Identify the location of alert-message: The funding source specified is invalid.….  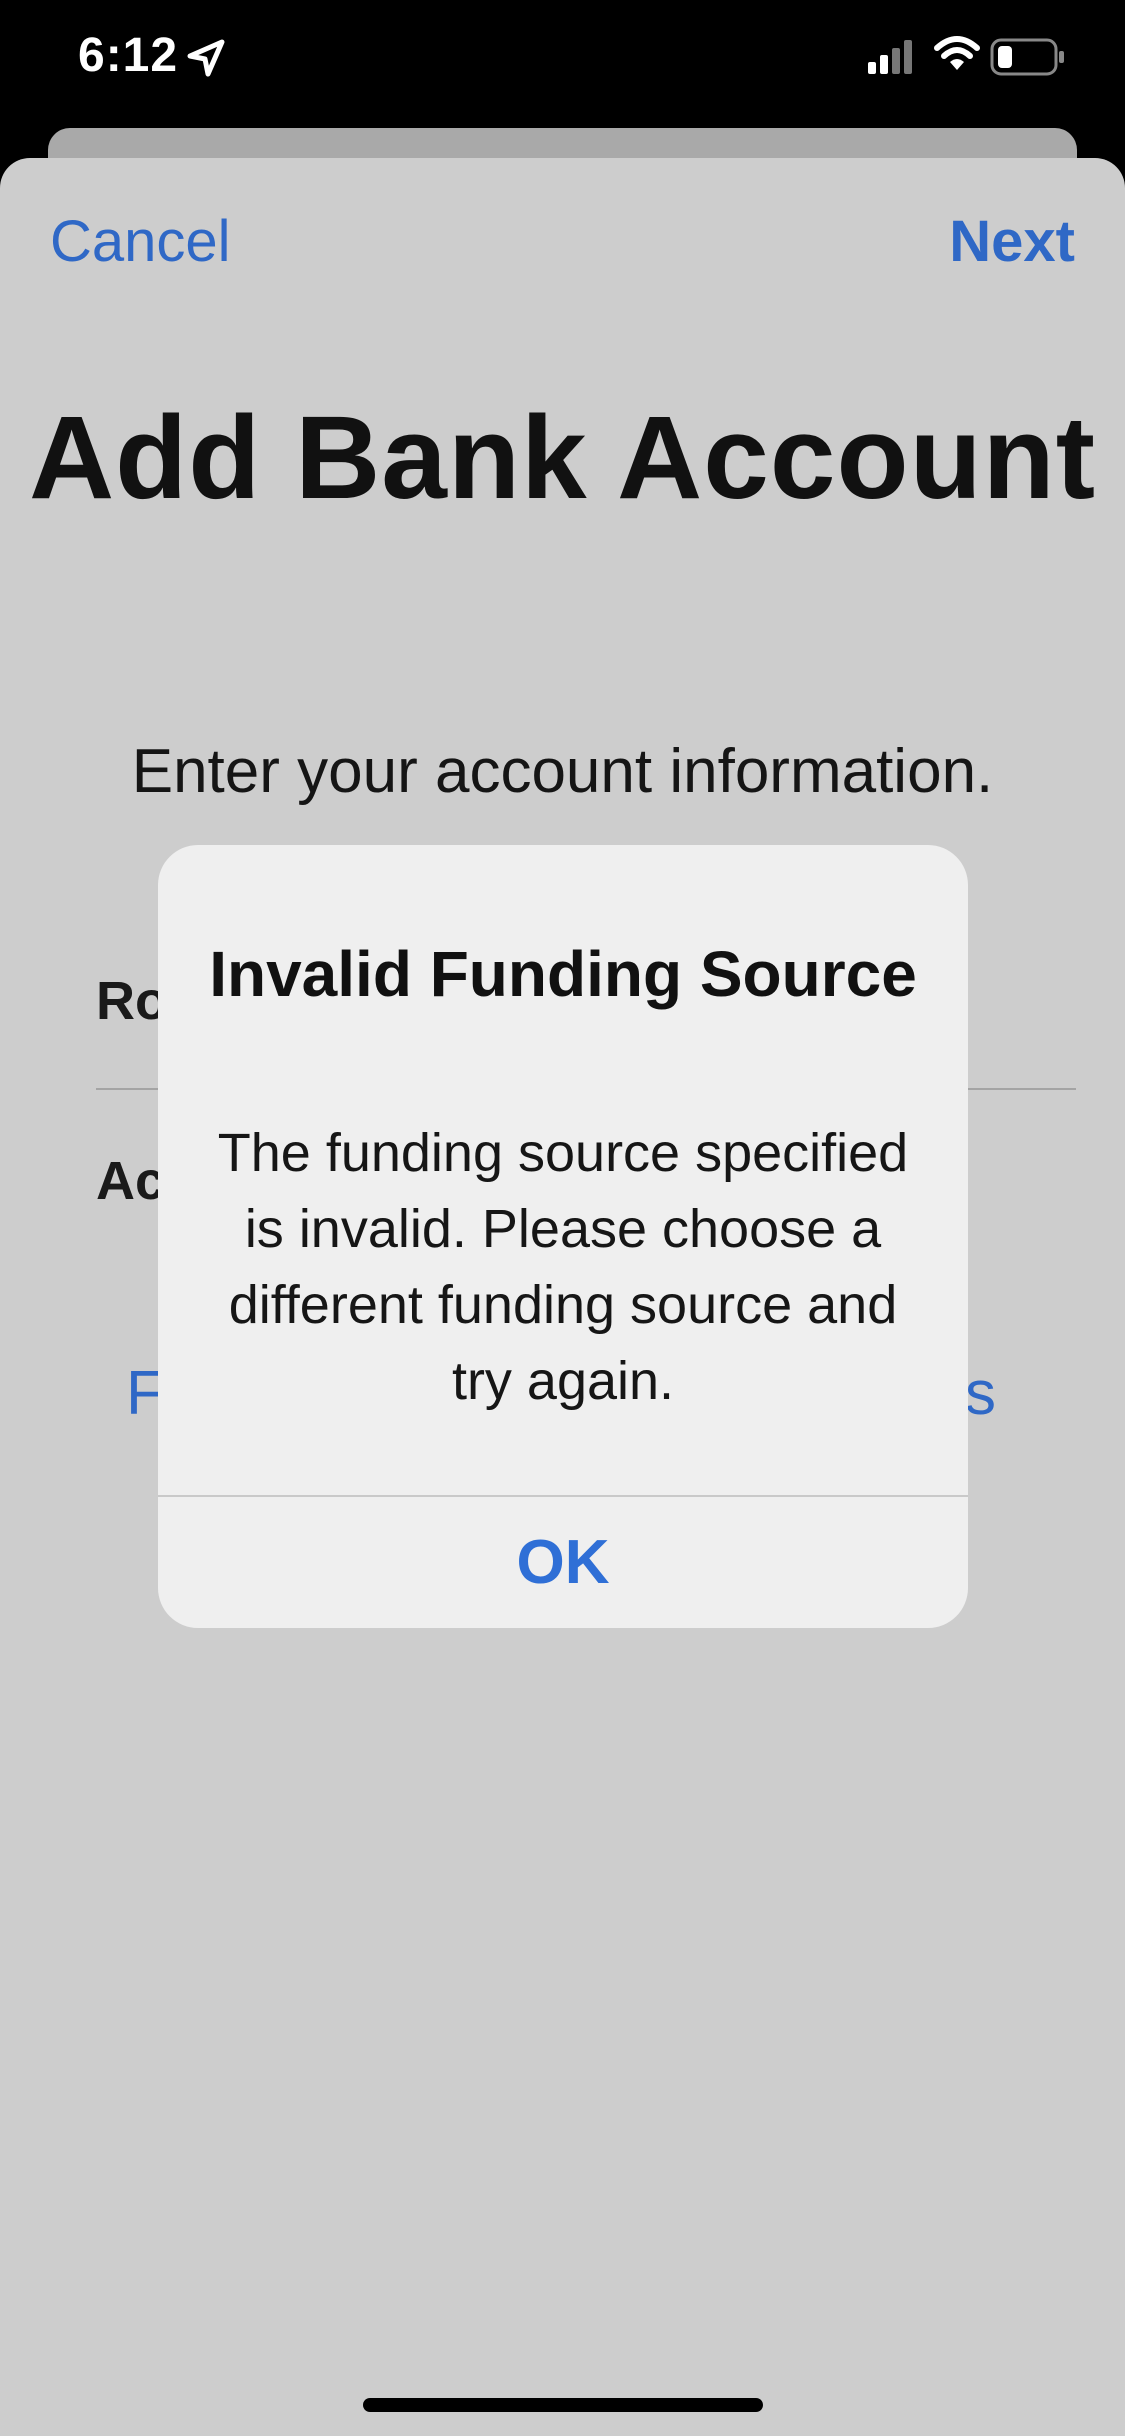
(563, 1267).